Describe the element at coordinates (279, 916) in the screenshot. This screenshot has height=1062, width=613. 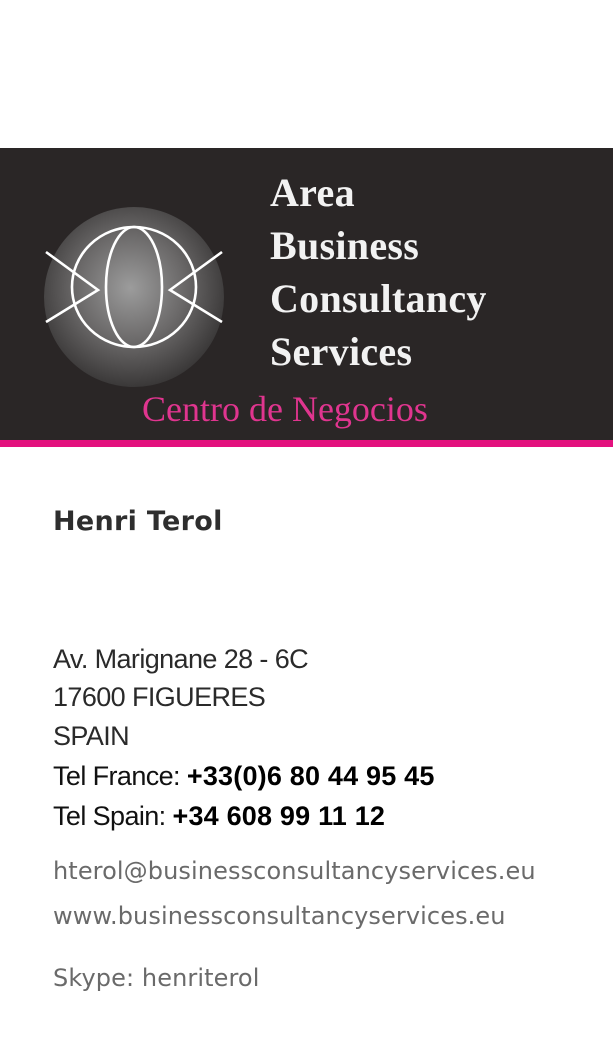
I see `website-link: www.businessconsultancyservices.eu` at that location.